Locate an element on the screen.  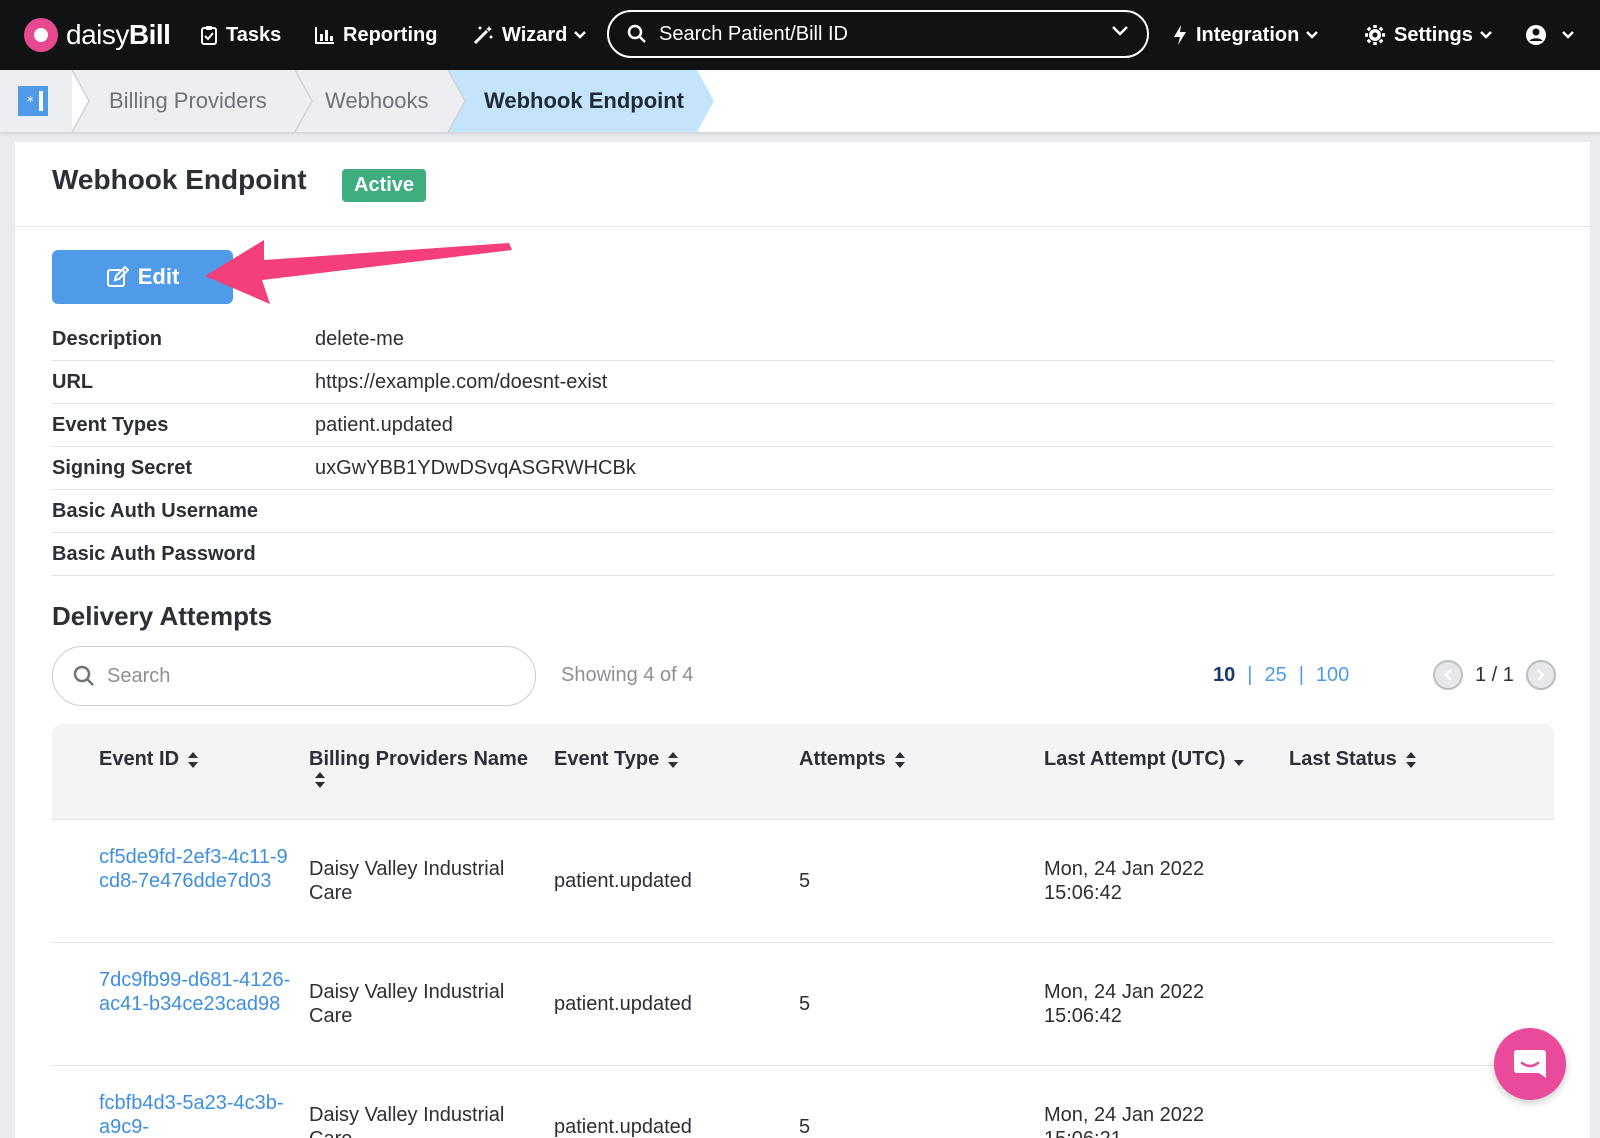
header-divider is located at coordinates (802, 226).